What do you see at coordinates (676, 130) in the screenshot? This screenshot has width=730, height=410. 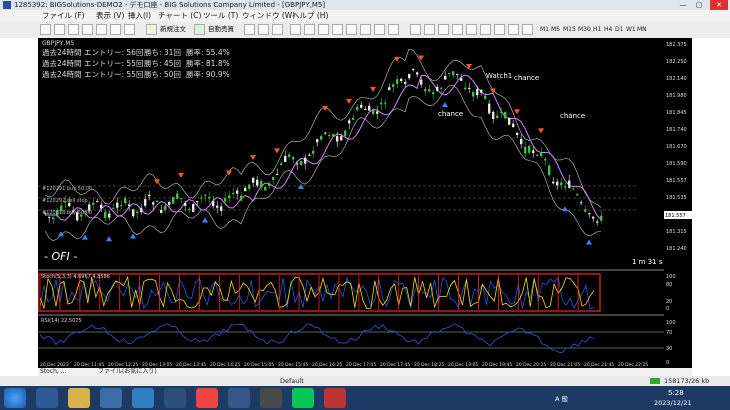 I see `price-tick: 181.740` at bounding box center [676, 130].